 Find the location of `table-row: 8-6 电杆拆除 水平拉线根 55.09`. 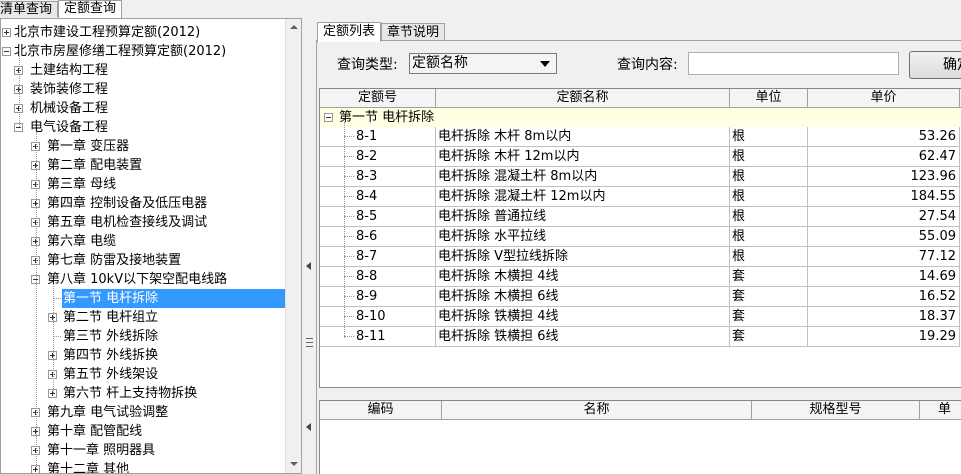

table-row: 8-6 电杆拆除 水平拉线根 55.09 is located at coordinates (640, 237).